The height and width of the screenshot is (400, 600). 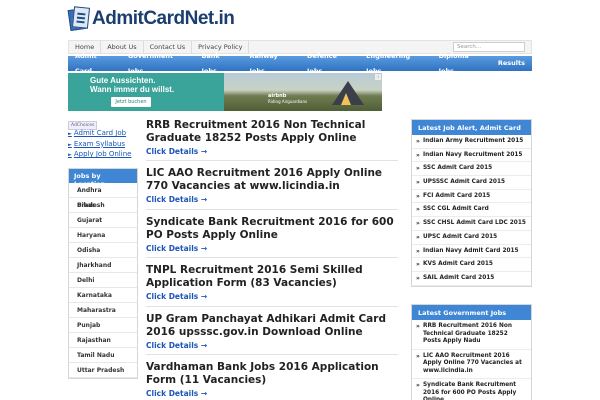 What do you see at coordinates (131, 102) in the screenshot?
I see `ad-book-button: Jetzt buchen` at bounding box center [131, 102].